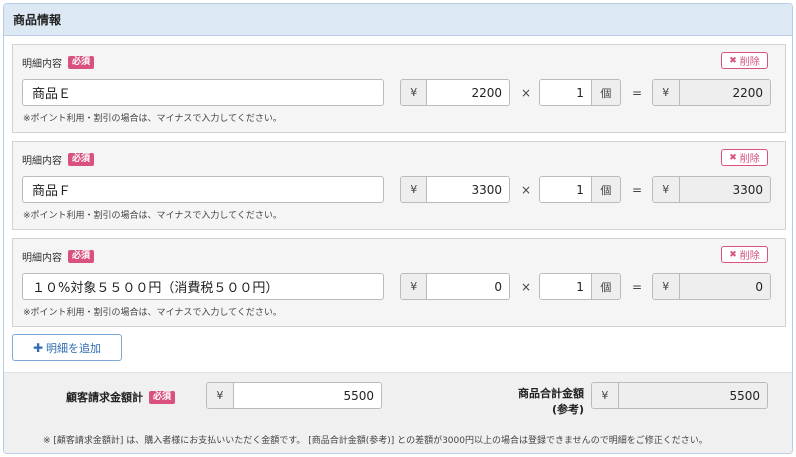 The width and height of the screenshot is (796, 457). Describe the element at coordinates (534, 402) in the screenshot. I see `product-total-label: 商品合計金額 (参考)` at that location.